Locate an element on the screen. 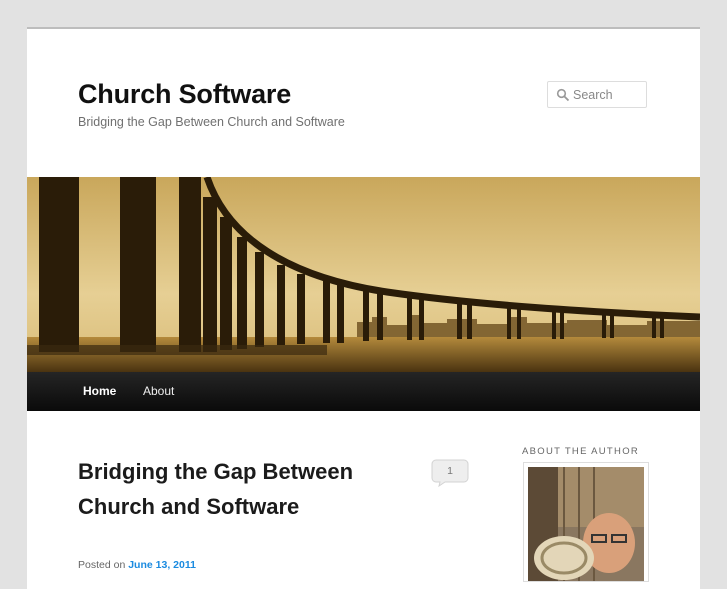 The width and height of the screenshot is (727, 589). search-box is located at coordinates (597, 94).